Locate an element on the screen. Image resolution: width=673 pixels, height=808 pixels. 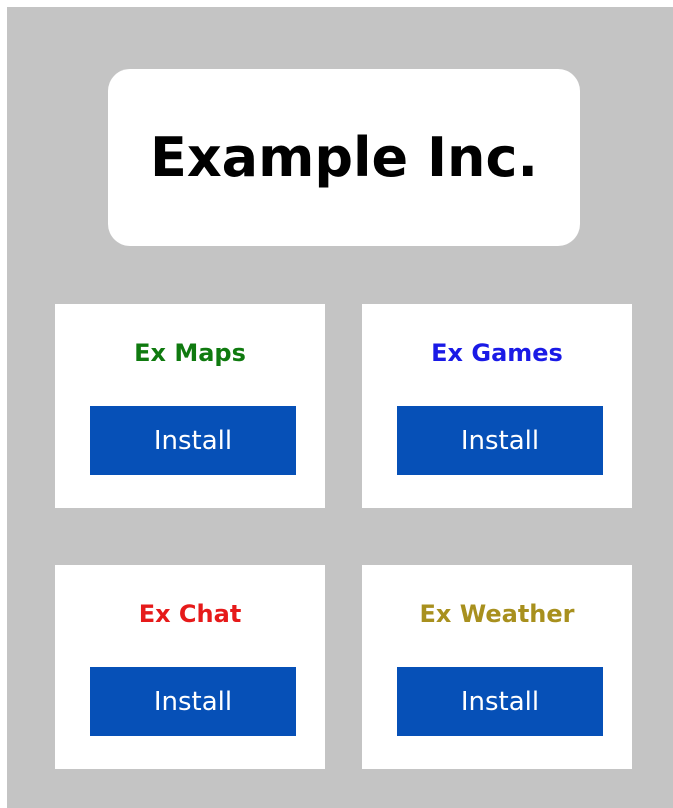
app-name: Ex Chat is located at coordinates (190, 614).